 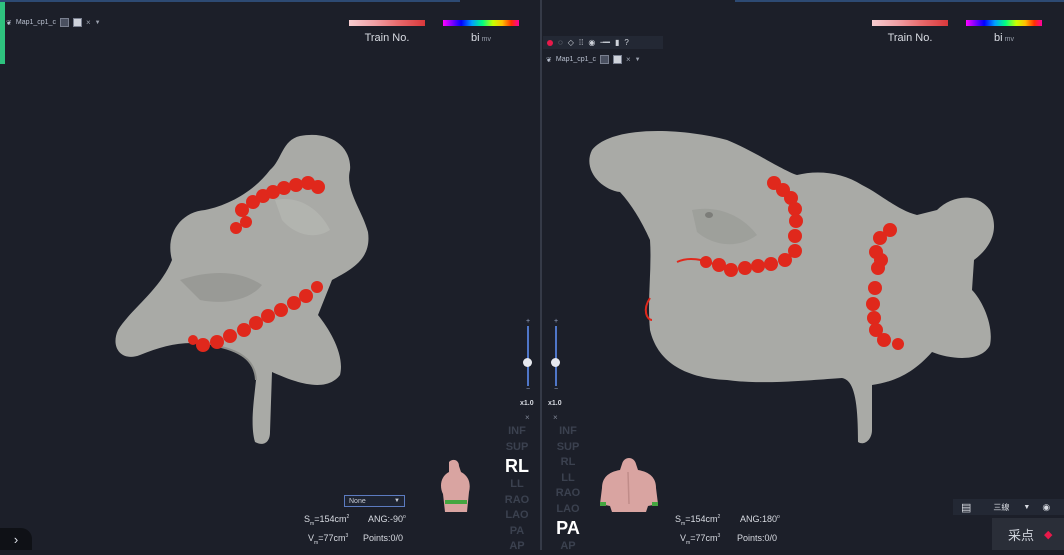 I want to click on acquire-point-button: 采点 ◆, so click(x=1028, y=534).